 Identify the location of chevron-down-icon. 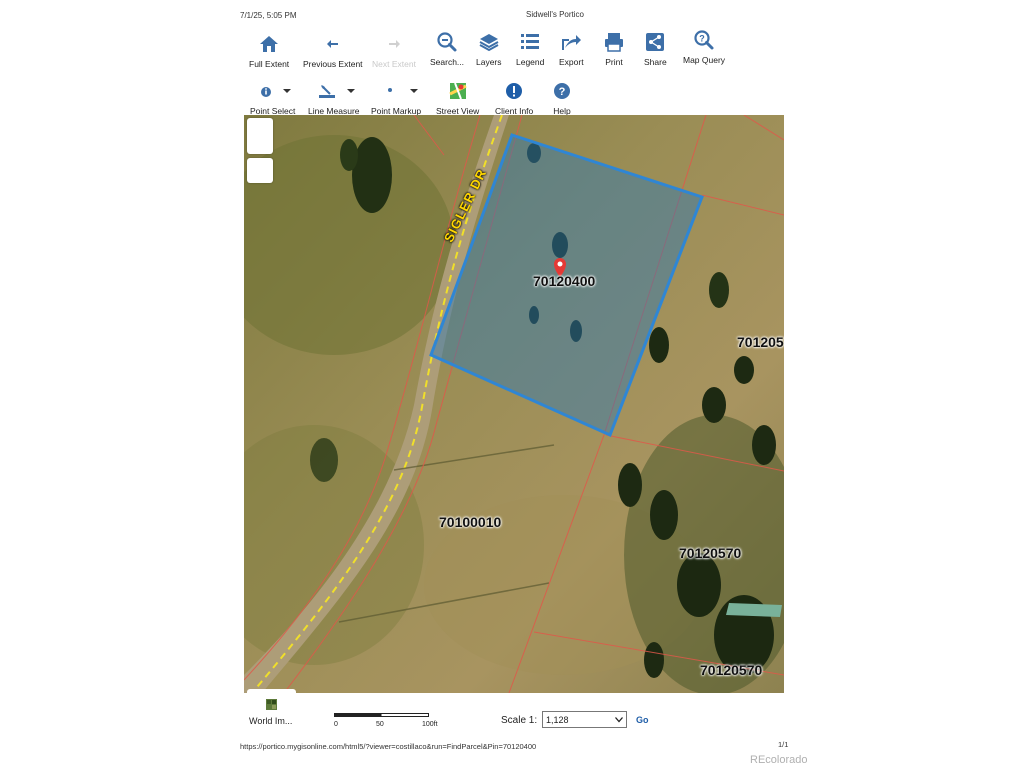
(620, 720).